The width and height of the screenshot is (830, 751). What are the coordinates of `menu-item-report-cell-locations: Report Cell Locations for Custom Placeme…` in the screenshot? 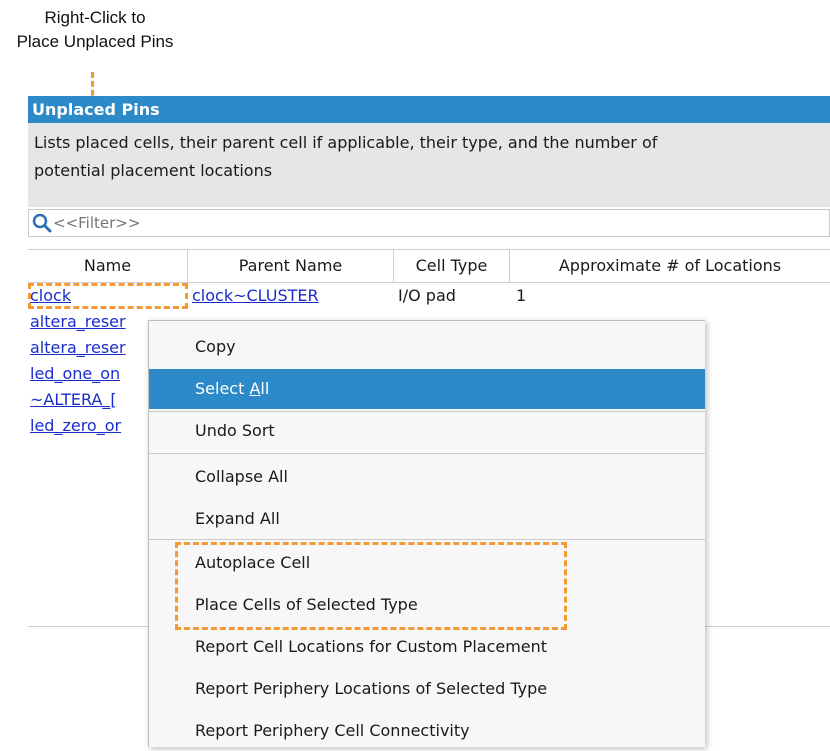 It's located at (427, 647).